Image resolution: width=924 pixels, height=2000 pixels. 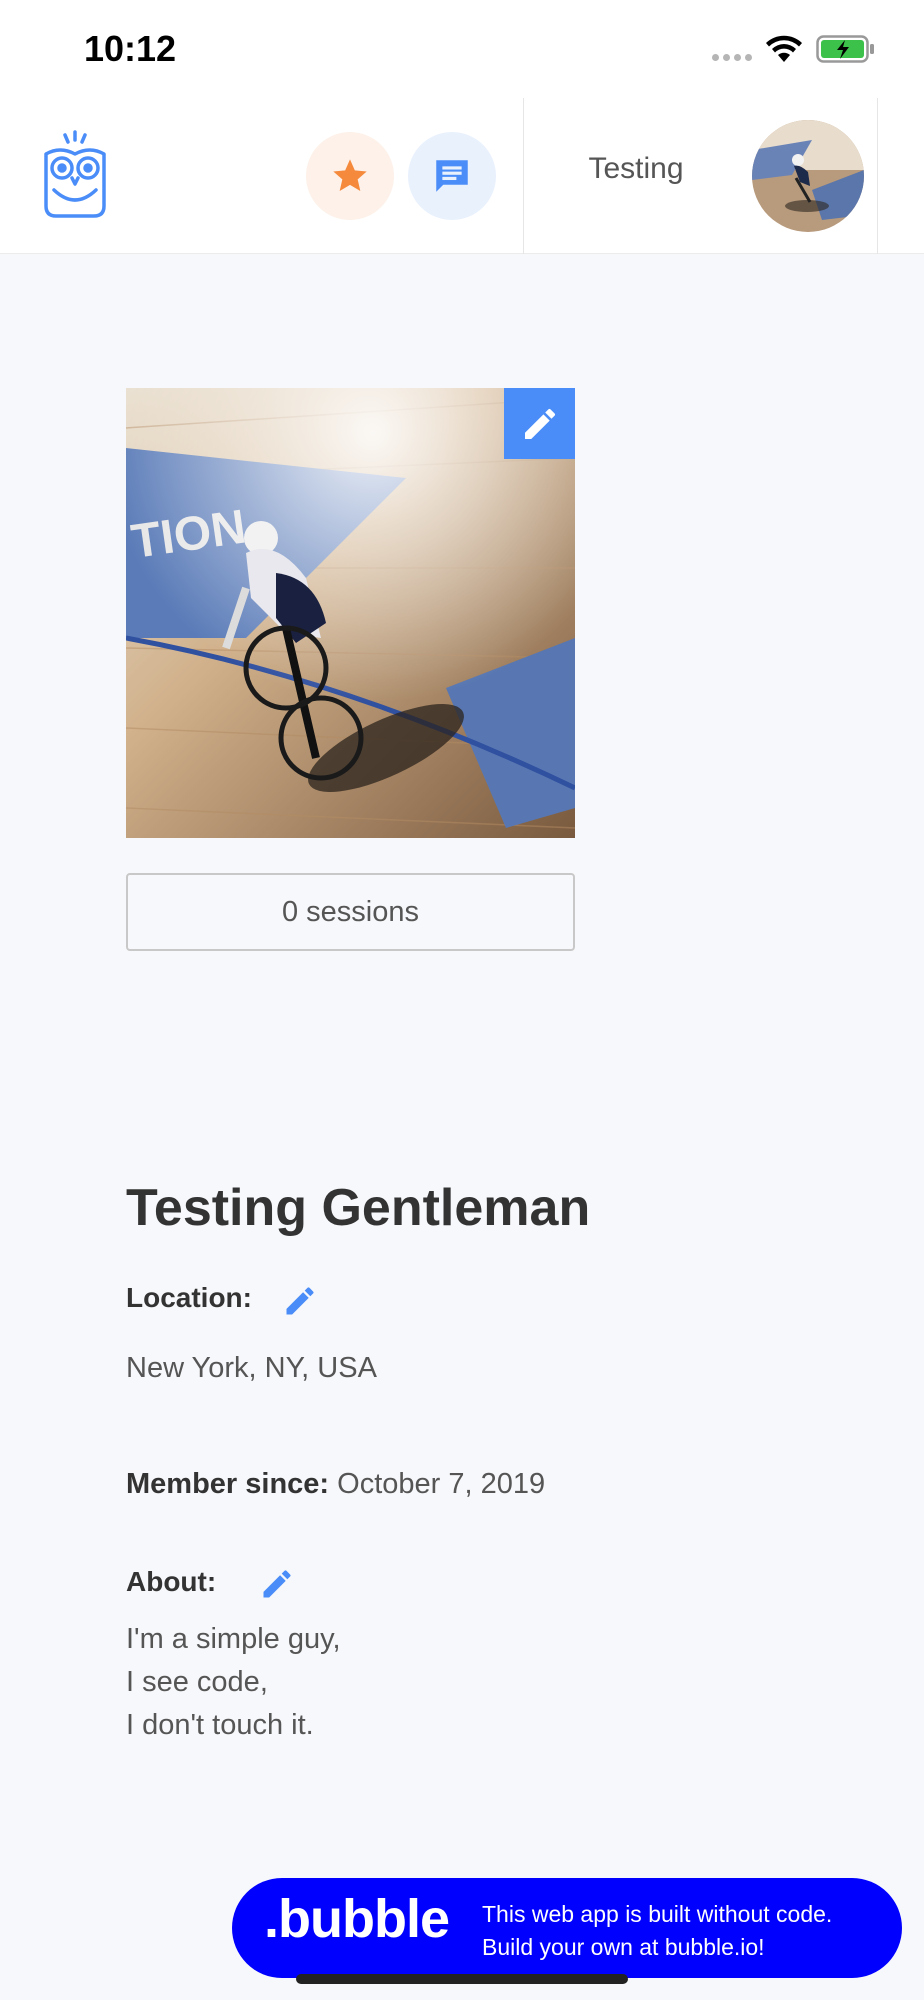 I want to click on edit-location-pencil-icon, so click(x=300, y=1301).